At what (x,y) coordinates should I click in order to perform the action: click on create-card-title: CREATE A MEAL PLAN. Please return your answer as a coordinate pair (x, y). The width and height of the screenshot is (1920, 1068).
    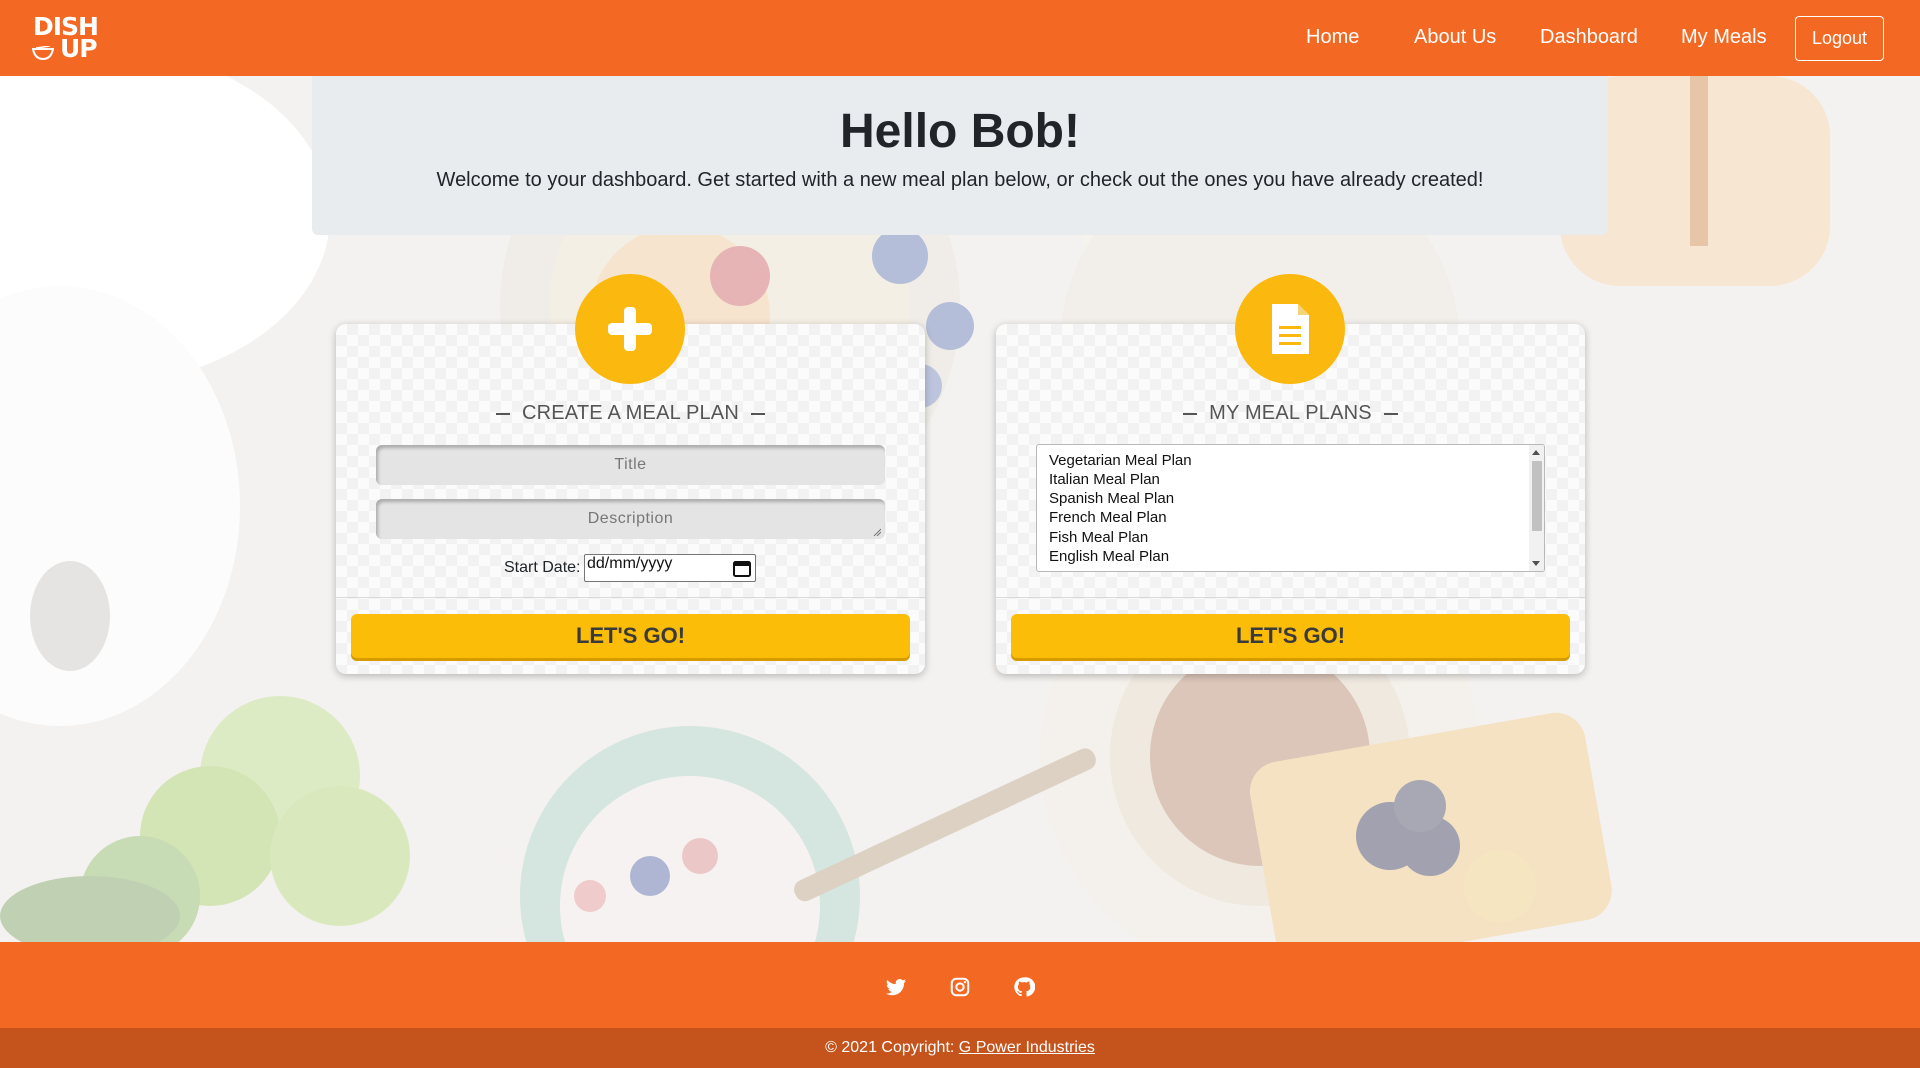
    Looking at the image, I should click on (630, 413).